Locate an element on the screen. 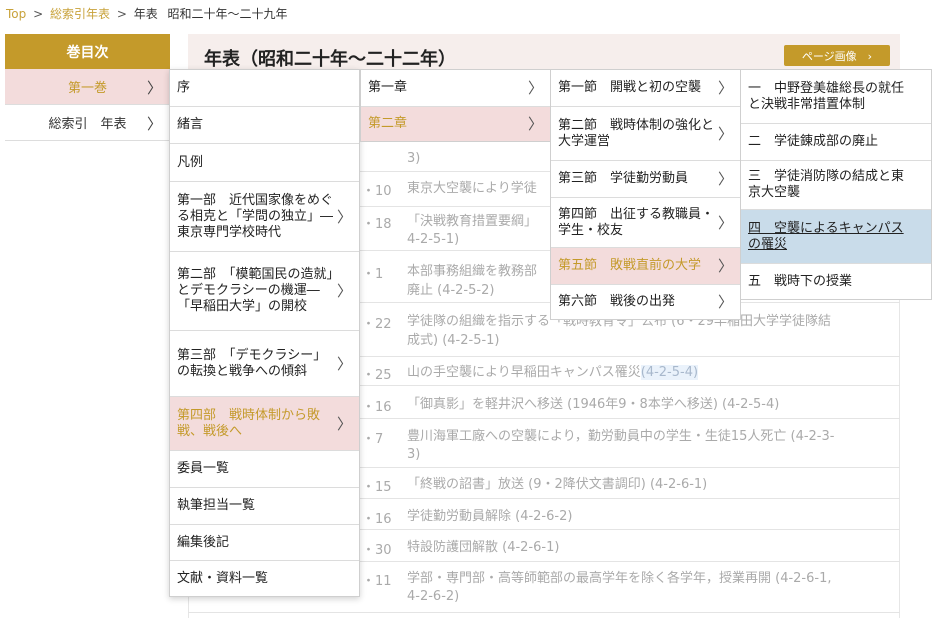  toc-item-volume-1: 第一巻 〉 is located at coordinates (87, 87).